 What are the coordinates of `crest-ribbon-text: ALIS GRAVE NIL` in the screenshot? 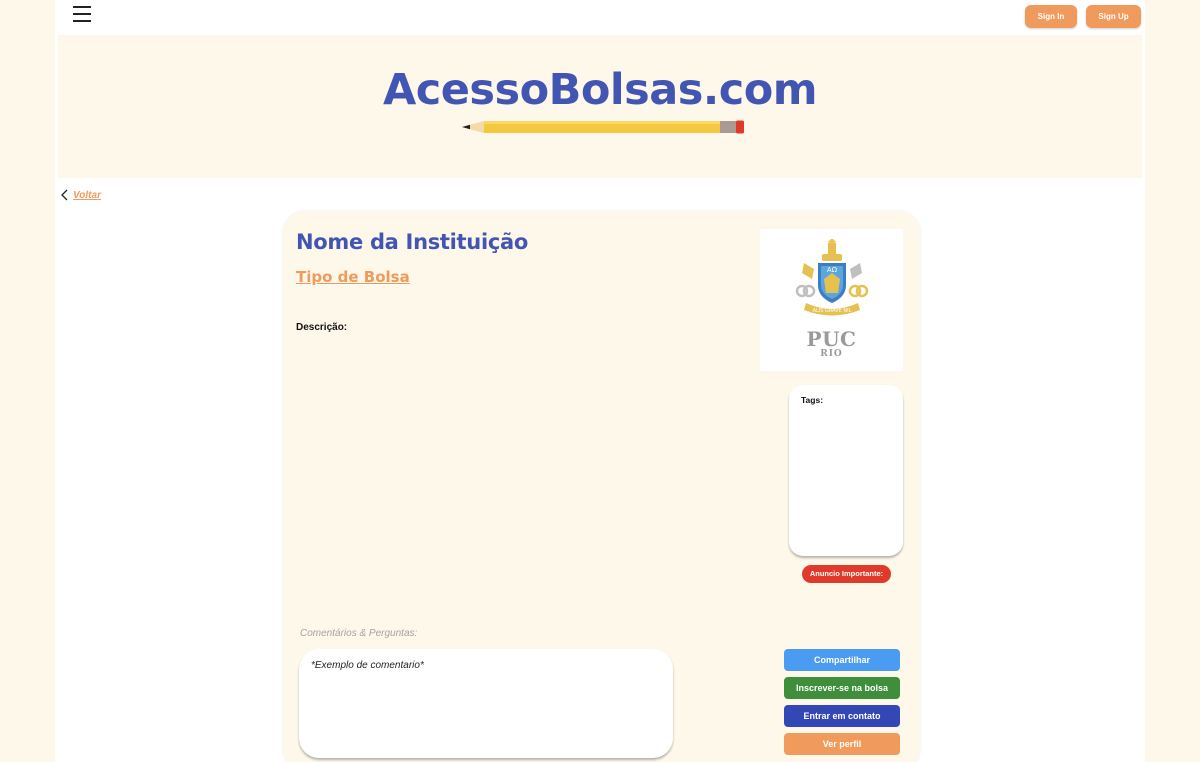 It's located at (832, 311).